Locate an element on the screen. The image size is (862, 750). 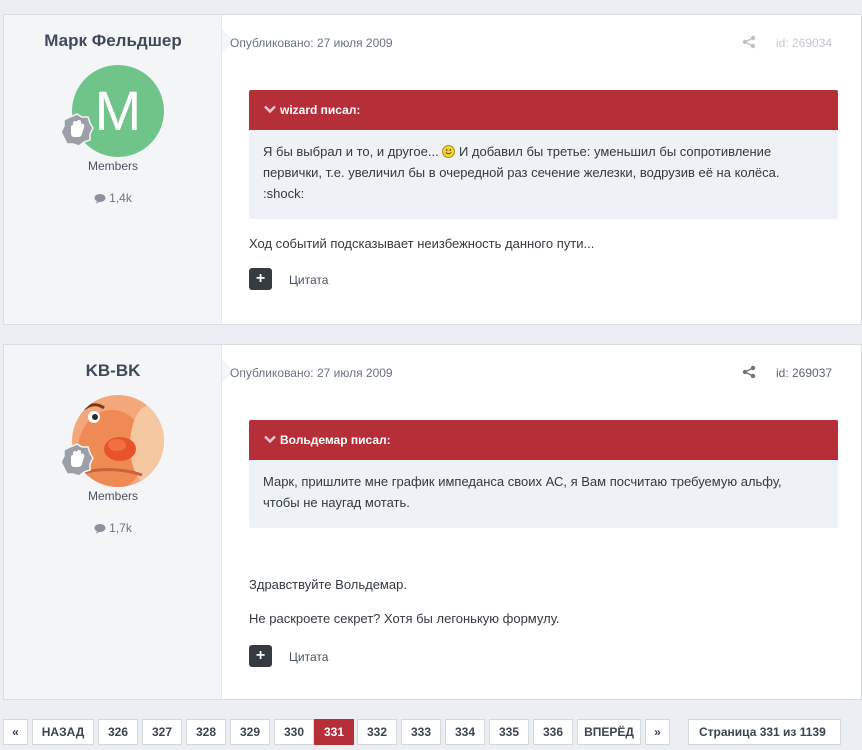
author-panel: KB-BK Members 1,7k is located at coordinates (113, 522).